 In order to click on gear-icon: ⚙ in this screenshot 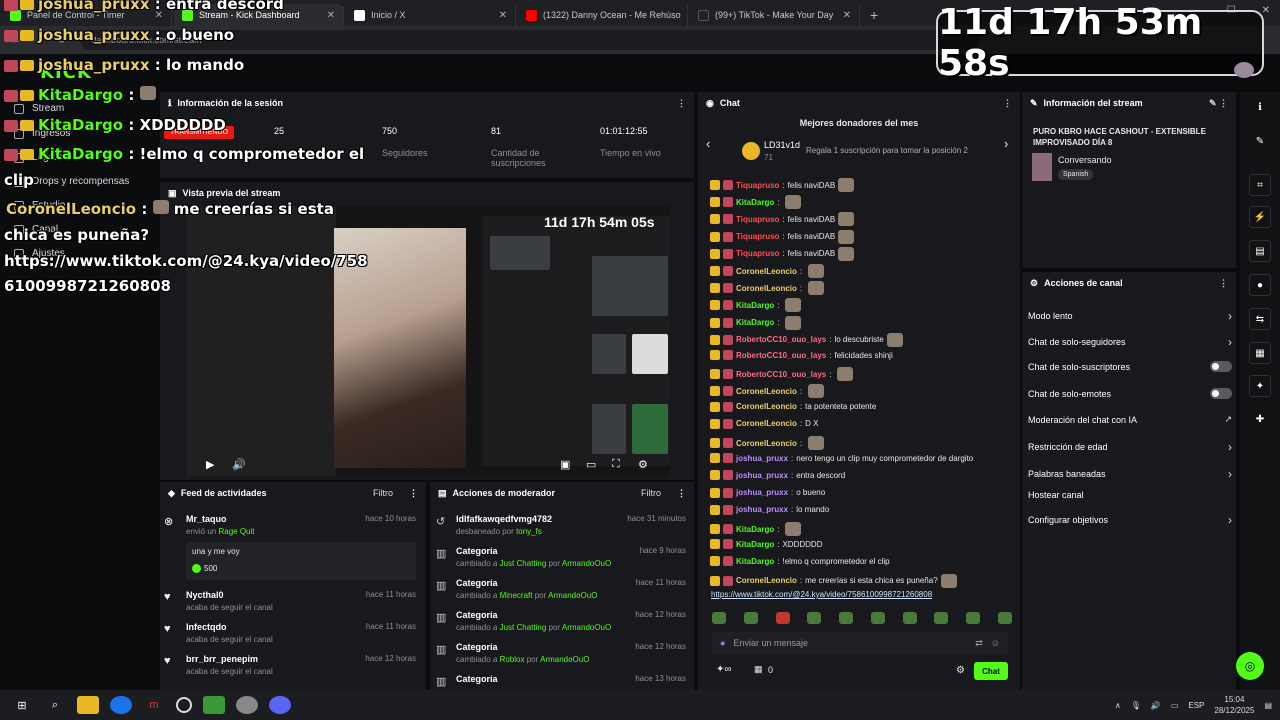, I will do `click(643, 464)`.